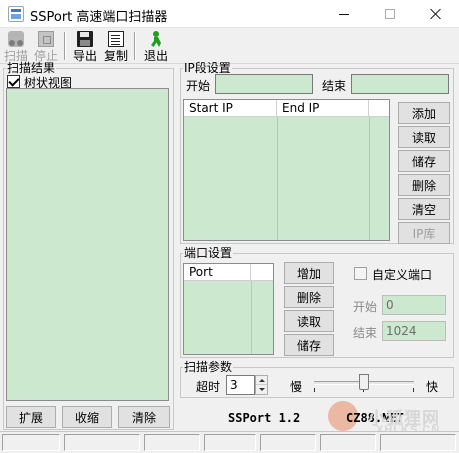  What do you see at coordinates (432, 387) in the screenshot?
I see `speed-fast-label: 快` at bounding box center [432, 387].